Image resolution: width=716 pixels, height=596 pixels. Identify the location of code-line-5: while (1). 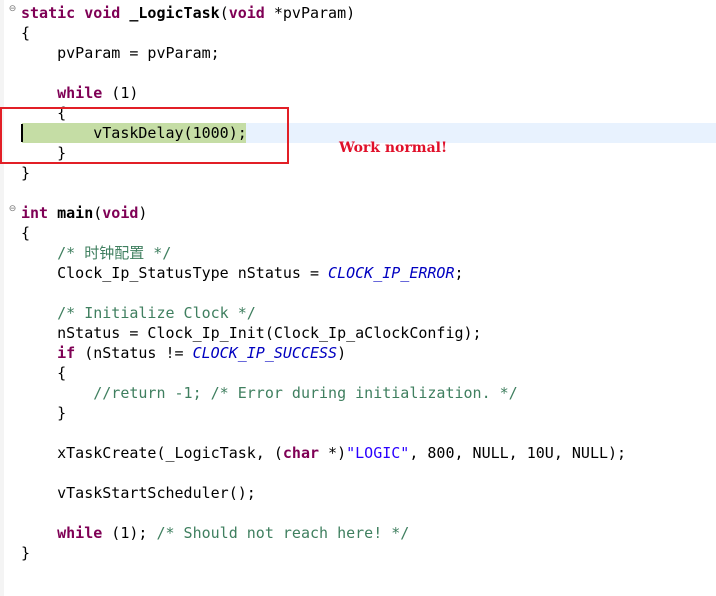
(79, 93).